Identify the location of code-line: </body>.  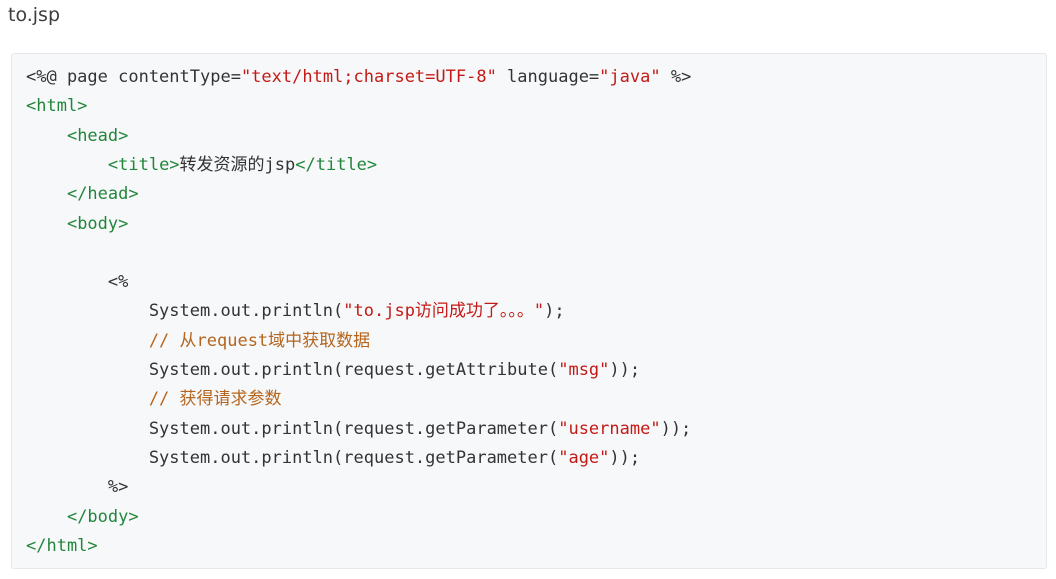
(82, 517).